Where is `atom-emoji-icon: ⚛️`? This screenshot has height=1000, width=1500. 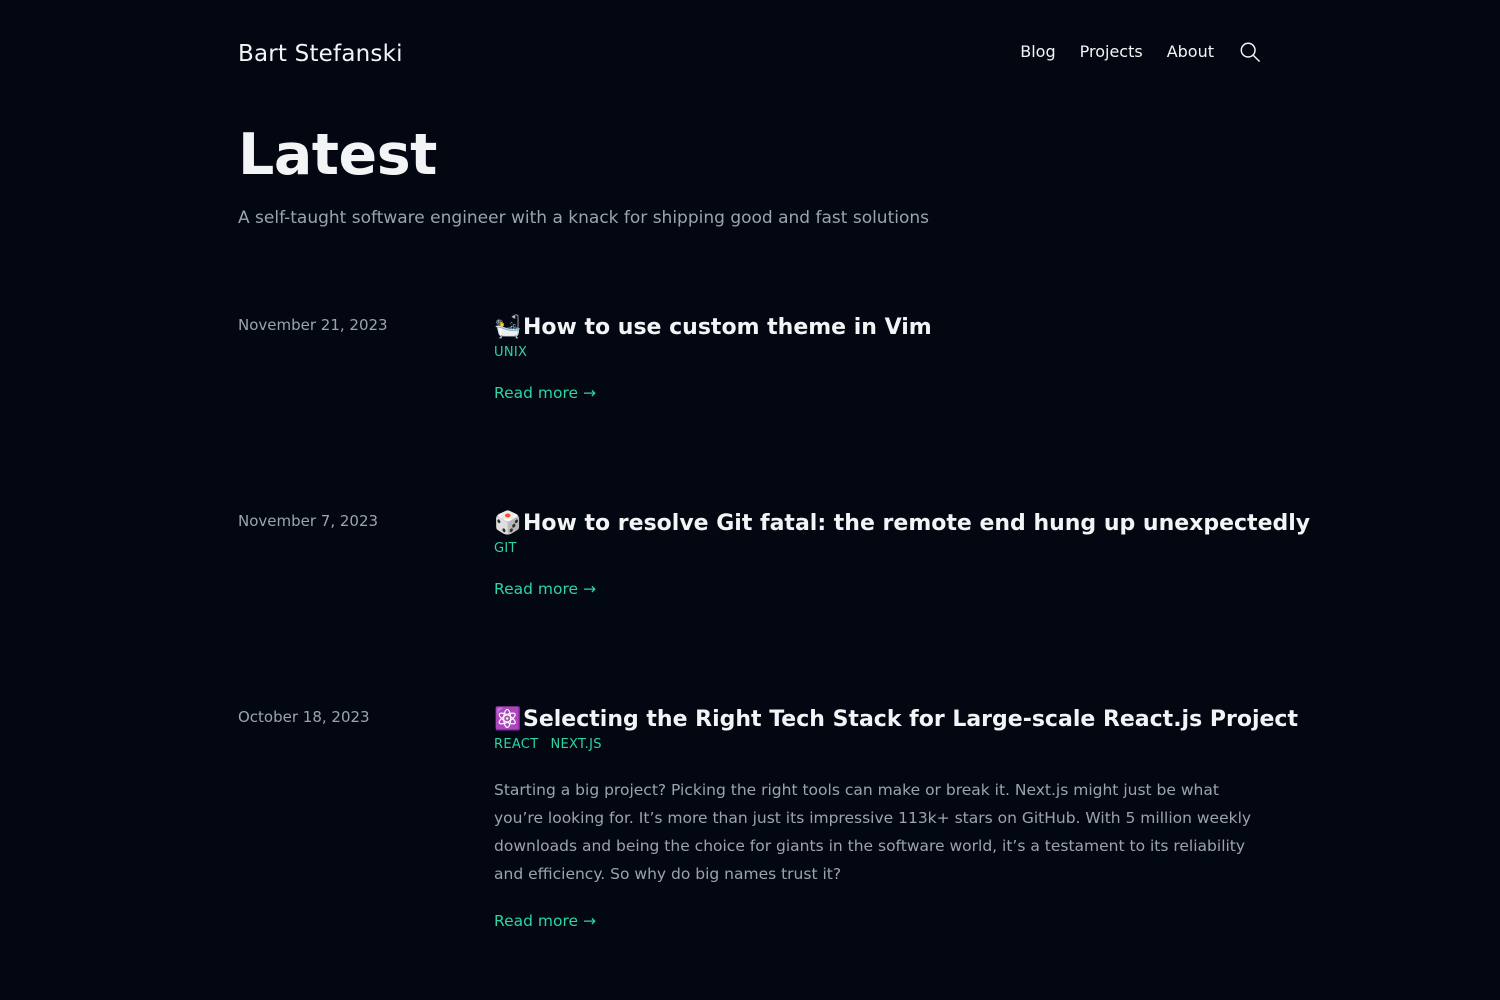
atom-emoji-icon: ⚛️ is located at coordinates (508, 719).